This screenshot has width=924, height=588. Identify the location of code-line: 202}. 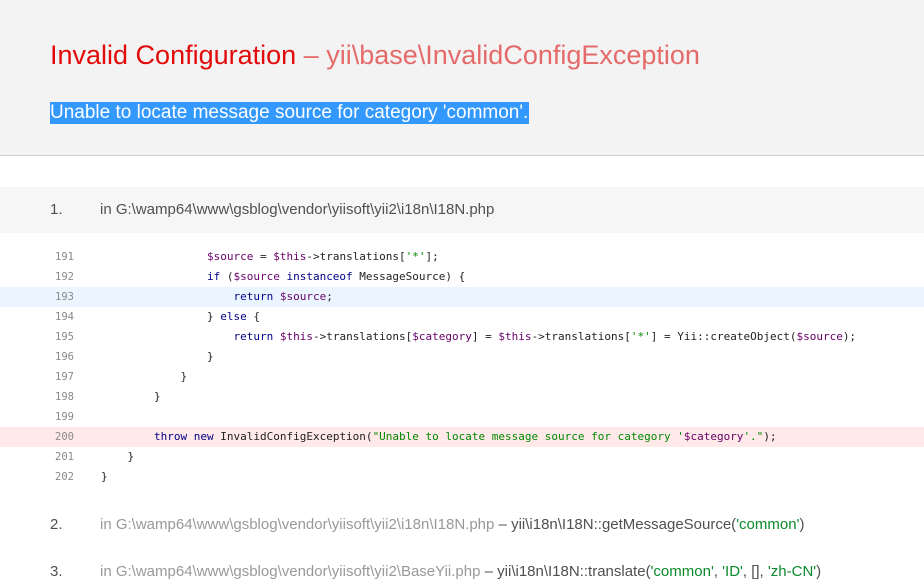
(462, 477).